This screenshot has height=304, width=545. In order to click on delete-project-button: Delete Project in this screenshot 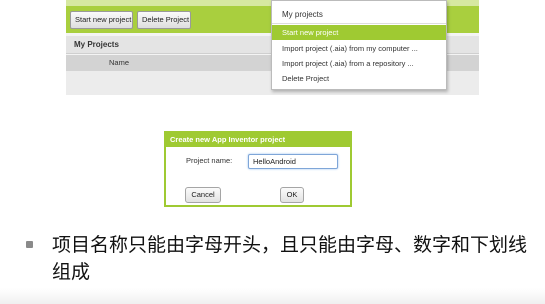, I will do `click(164, 20)`.